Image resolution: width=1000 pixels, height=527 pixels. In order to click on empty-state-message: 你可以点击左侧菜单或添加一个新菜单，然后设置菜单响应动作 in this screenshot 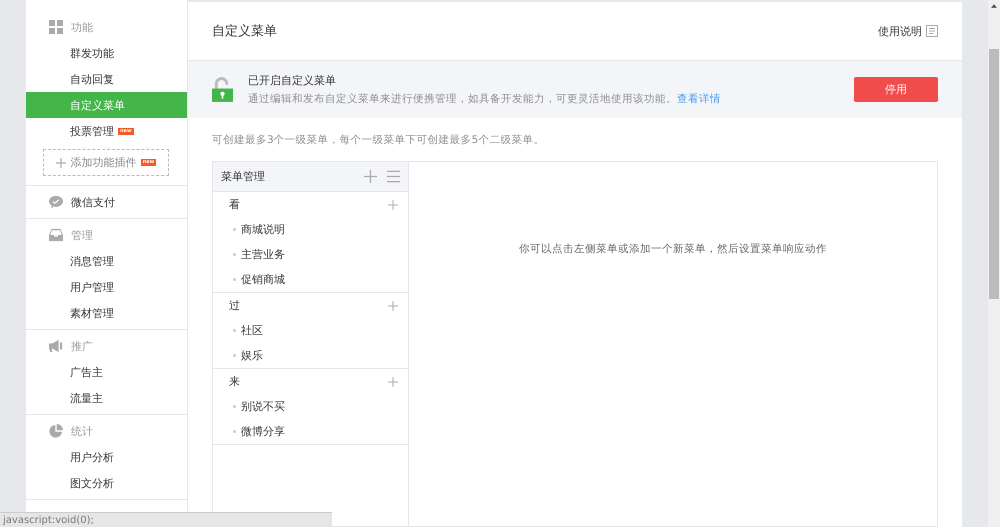, I will do `click(673, 249)`.